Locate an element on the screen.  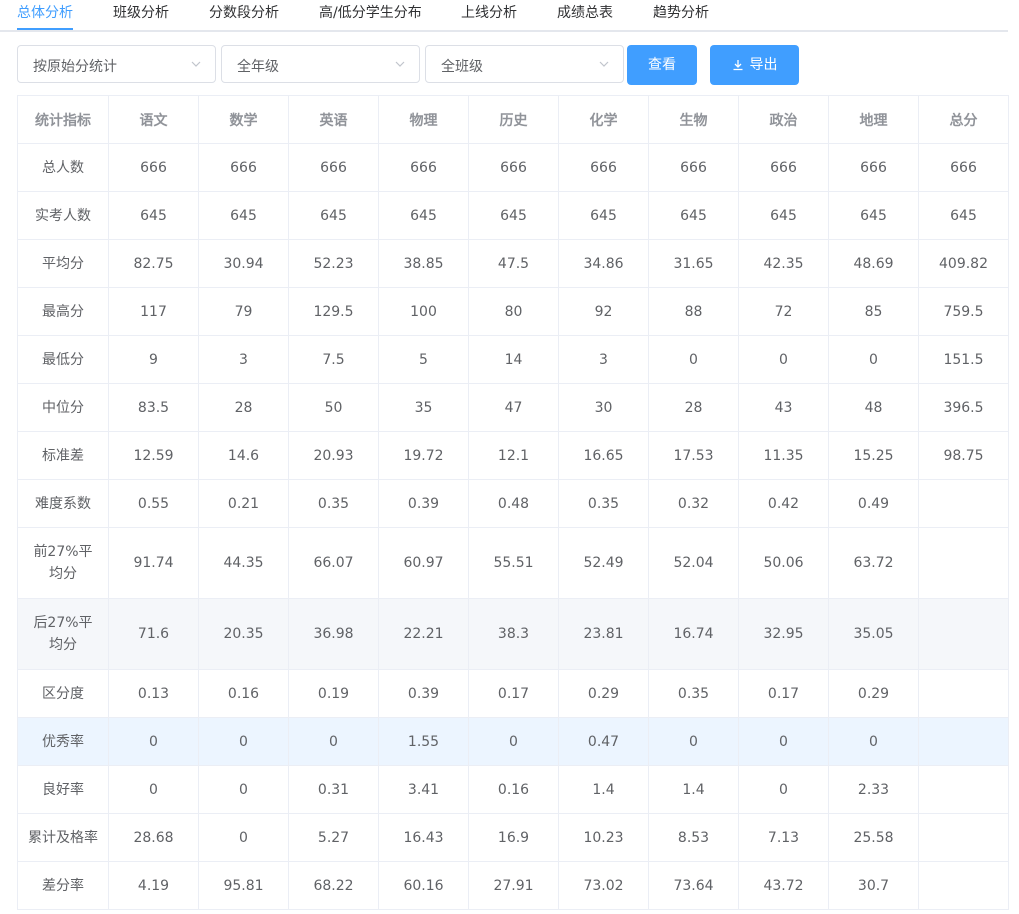
table-cell: 0.16 is located at coordinates (513, 789).